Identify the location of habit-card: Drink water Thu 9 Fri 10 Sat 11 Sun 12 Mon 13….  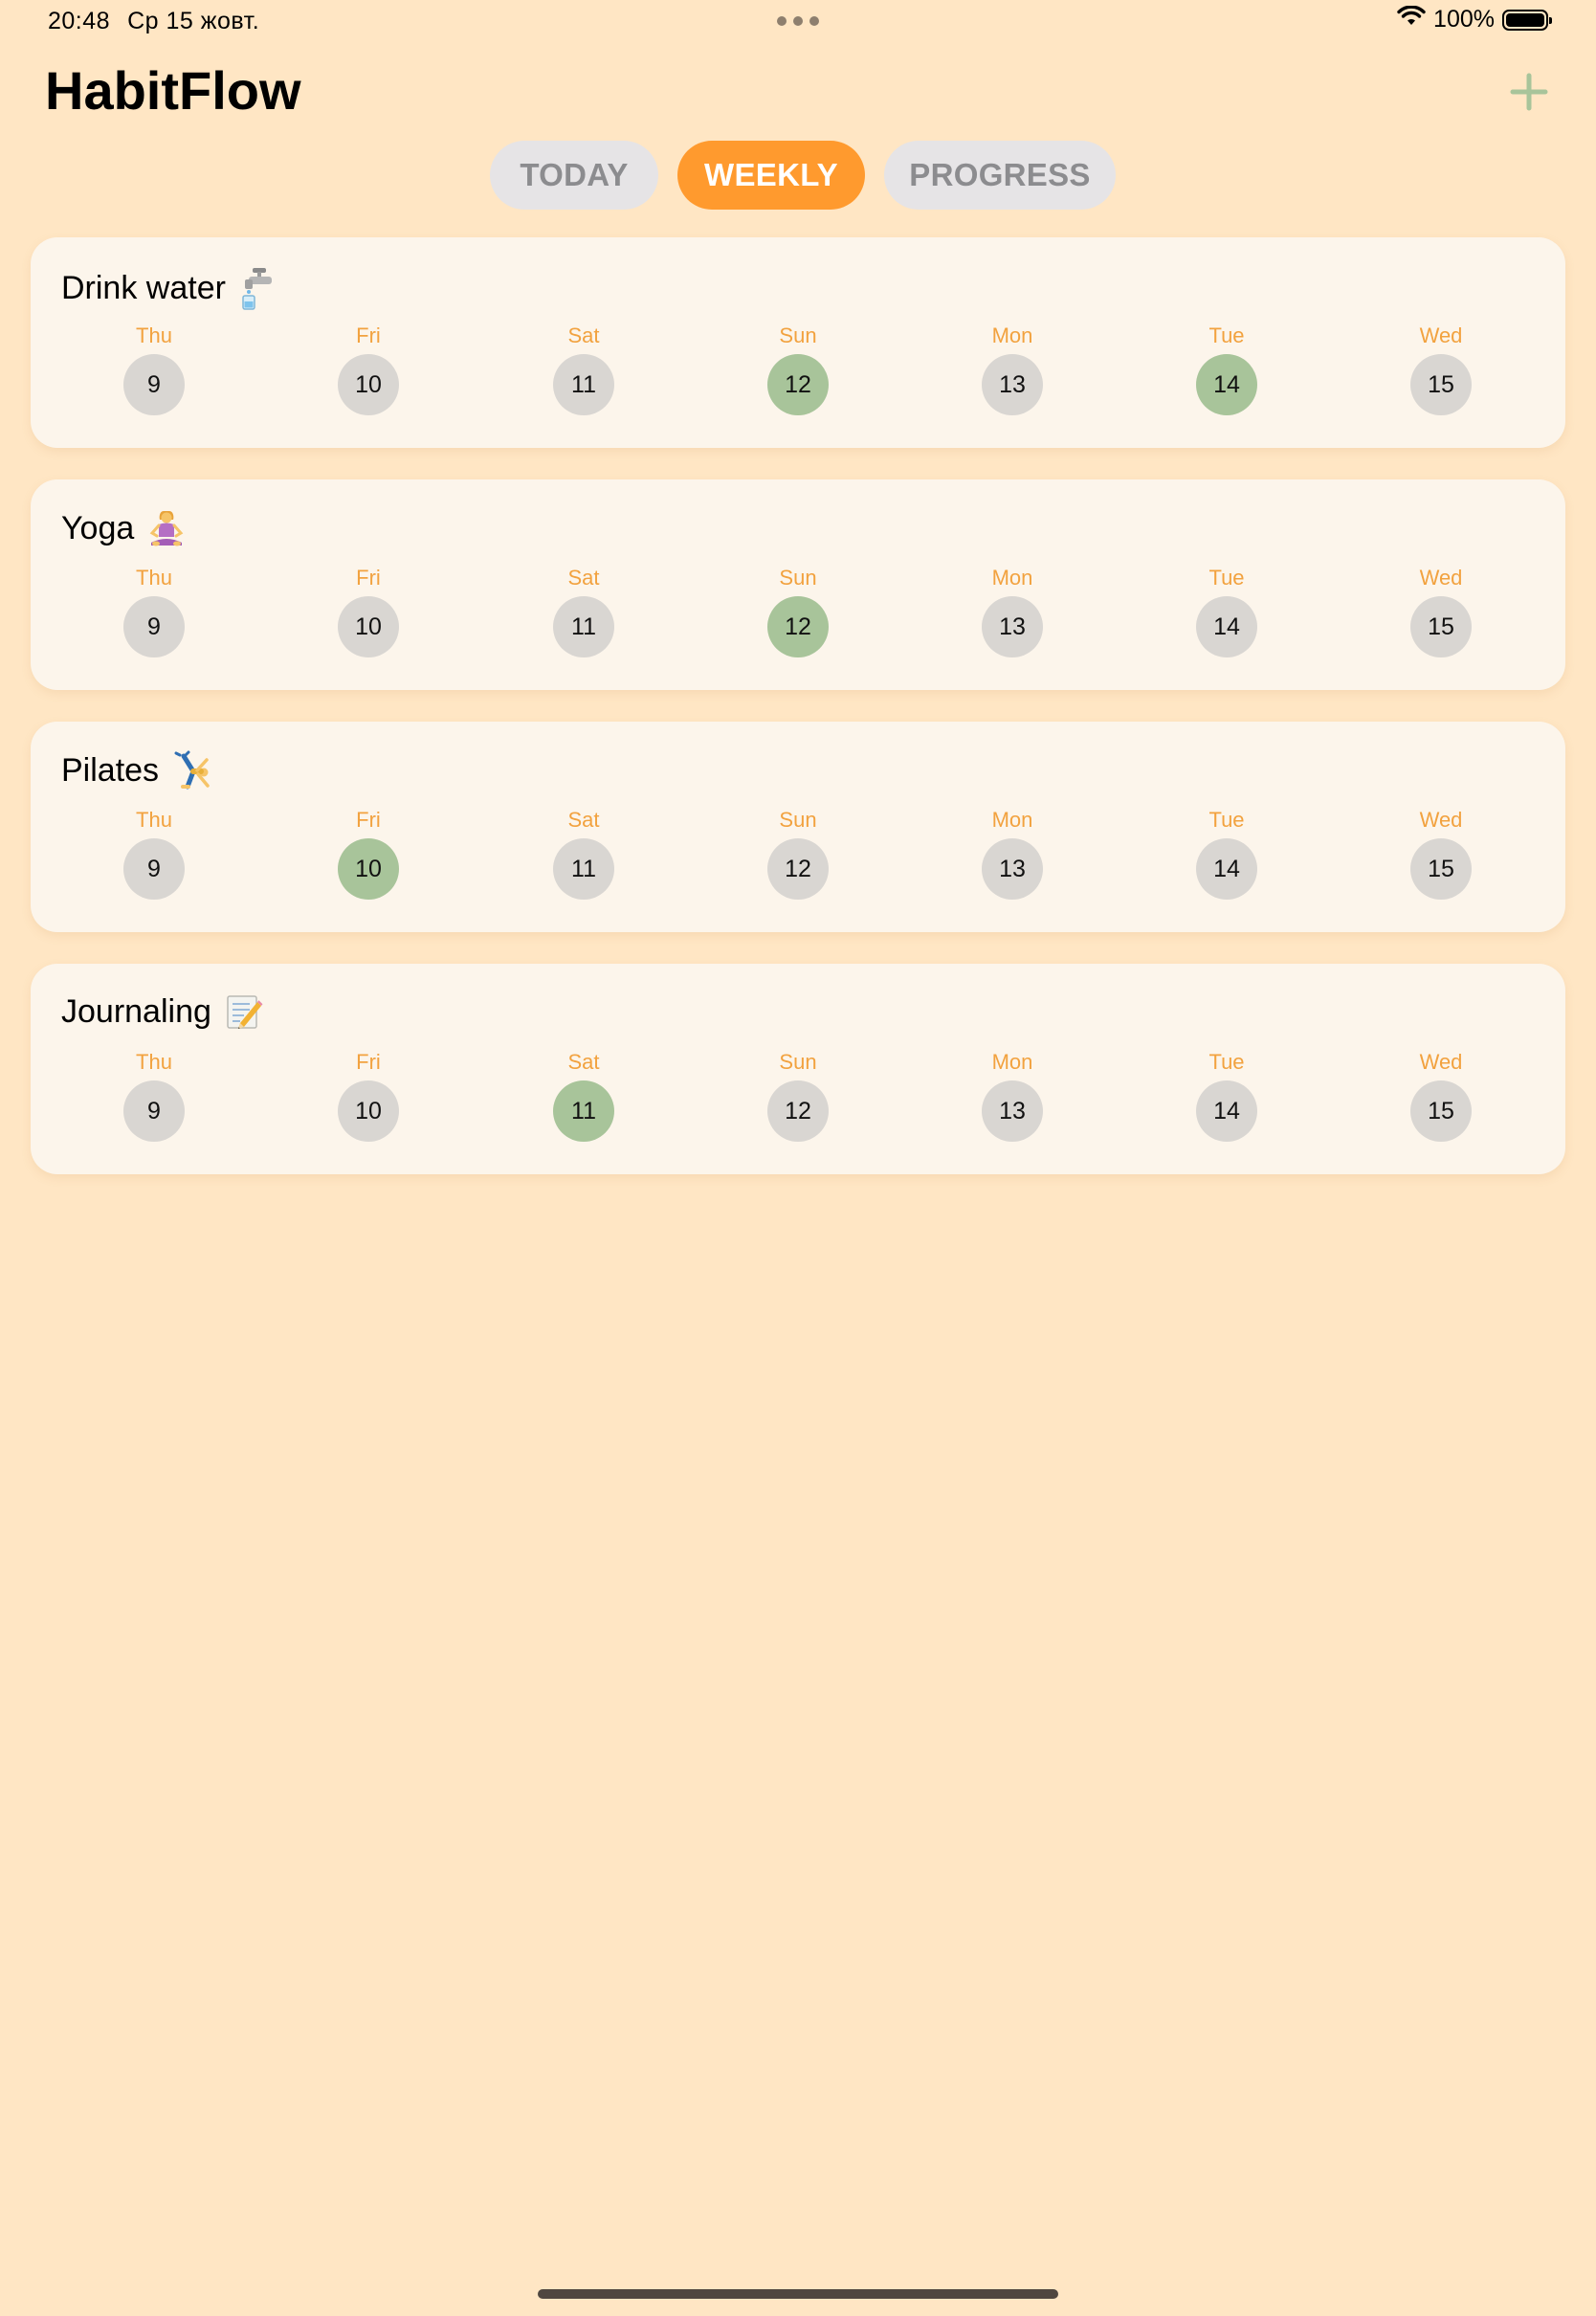
(798, 342).